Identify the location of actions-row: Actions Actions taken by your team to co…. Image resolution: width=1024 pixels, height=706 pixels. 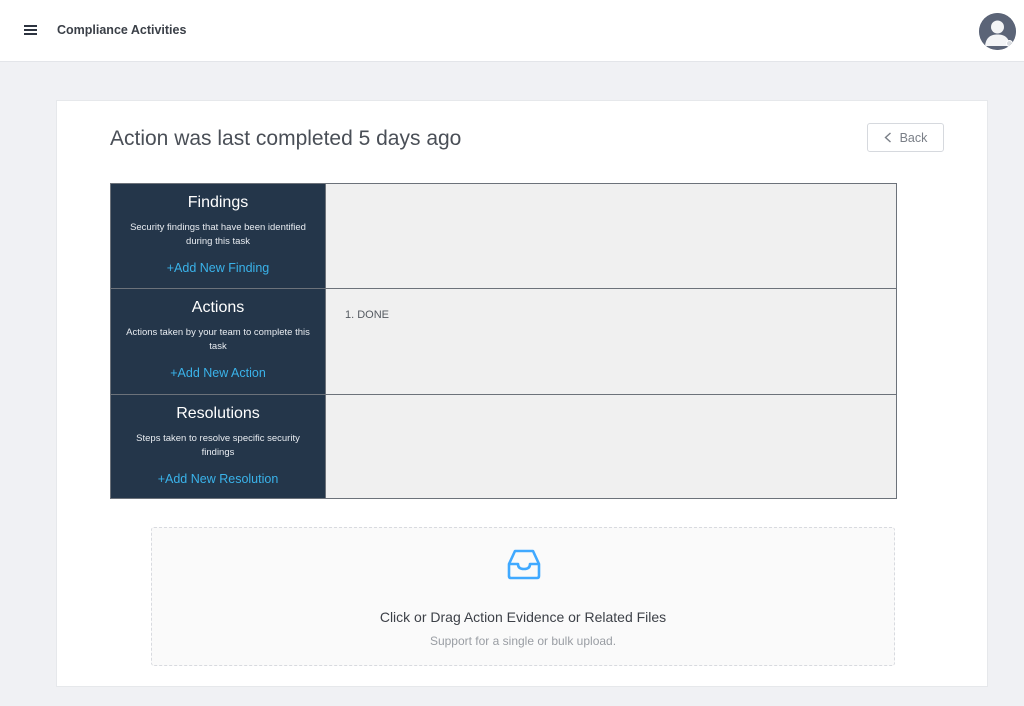
(503, 342).